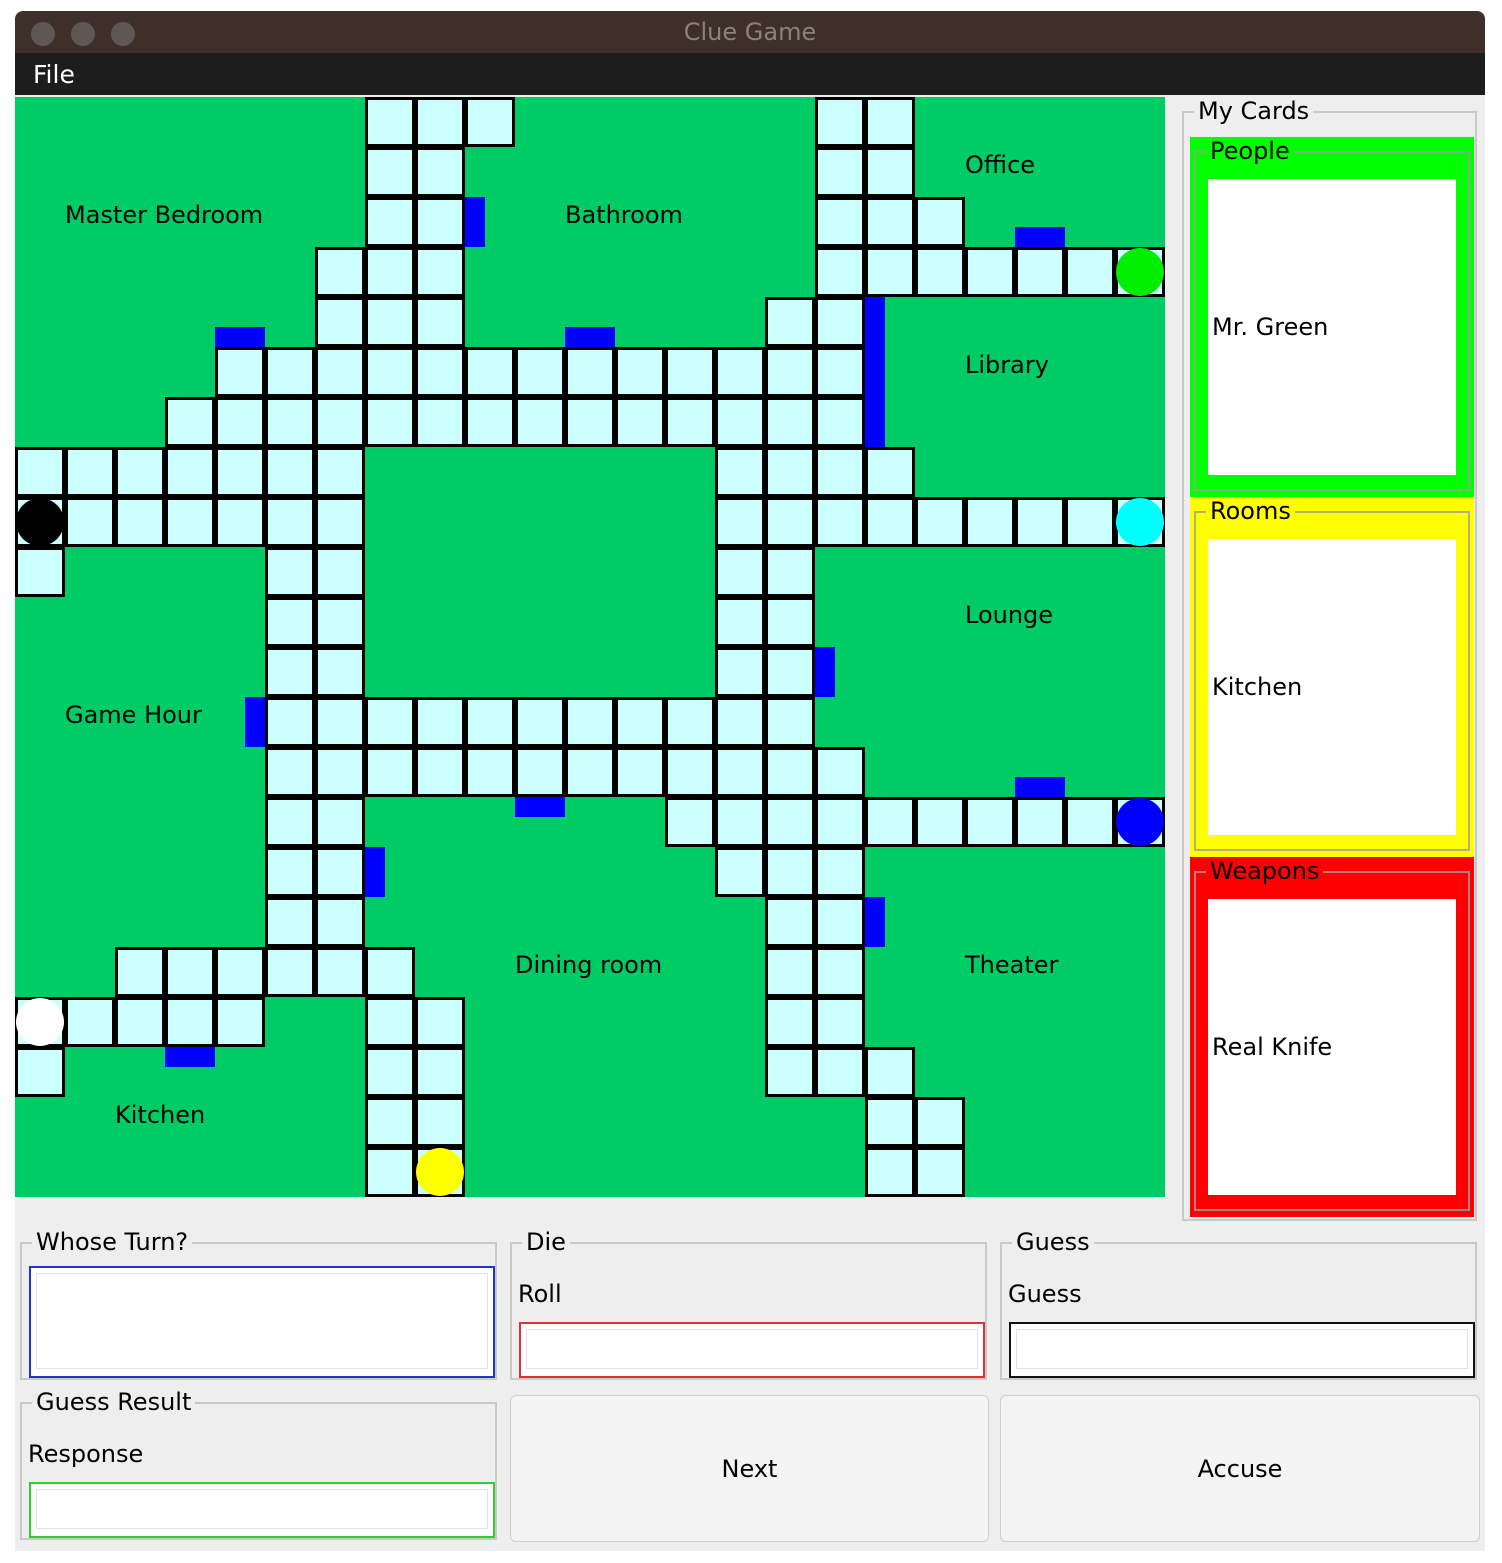  Describe the element at coordinates (54, 74) in the screenshot. I see `menu-file: File` at that location.